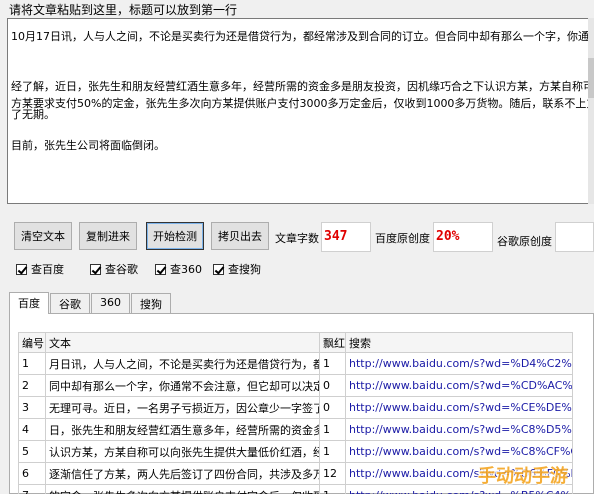  Describe the element at coordinates (32, 473) in the screenshot. I see `row-index-cell: 6` at that location.